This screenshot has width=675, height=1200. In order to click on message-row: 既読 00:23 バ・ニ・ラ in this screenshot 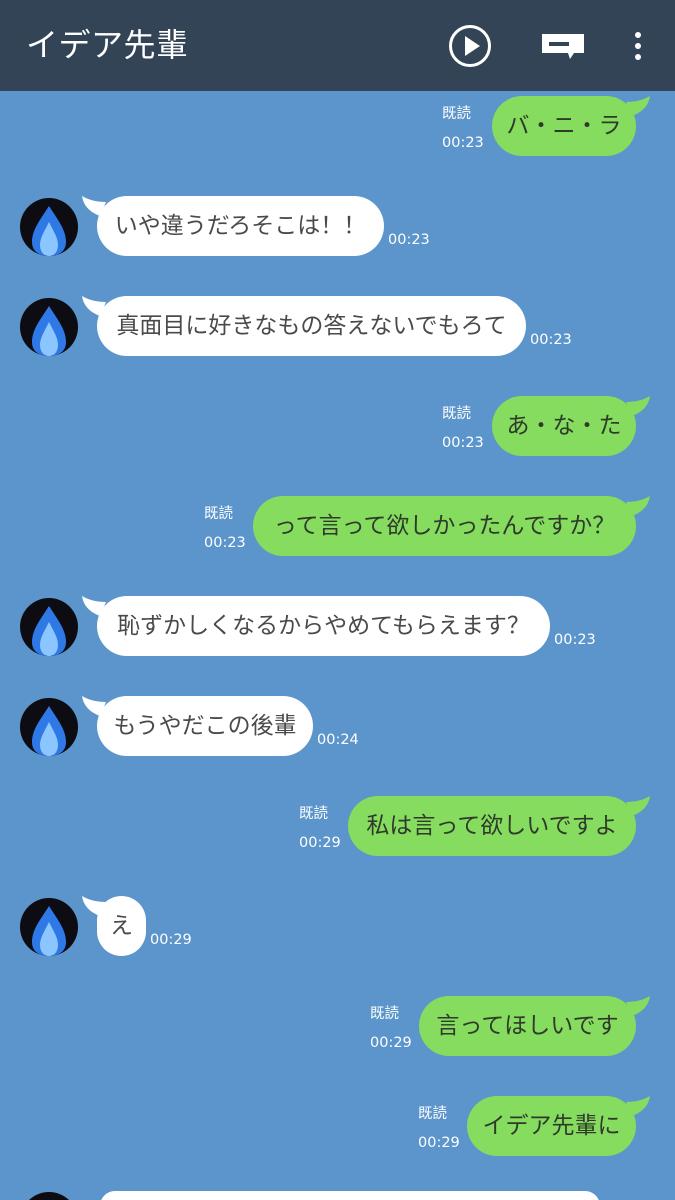, I will do `click(337, 127)`.